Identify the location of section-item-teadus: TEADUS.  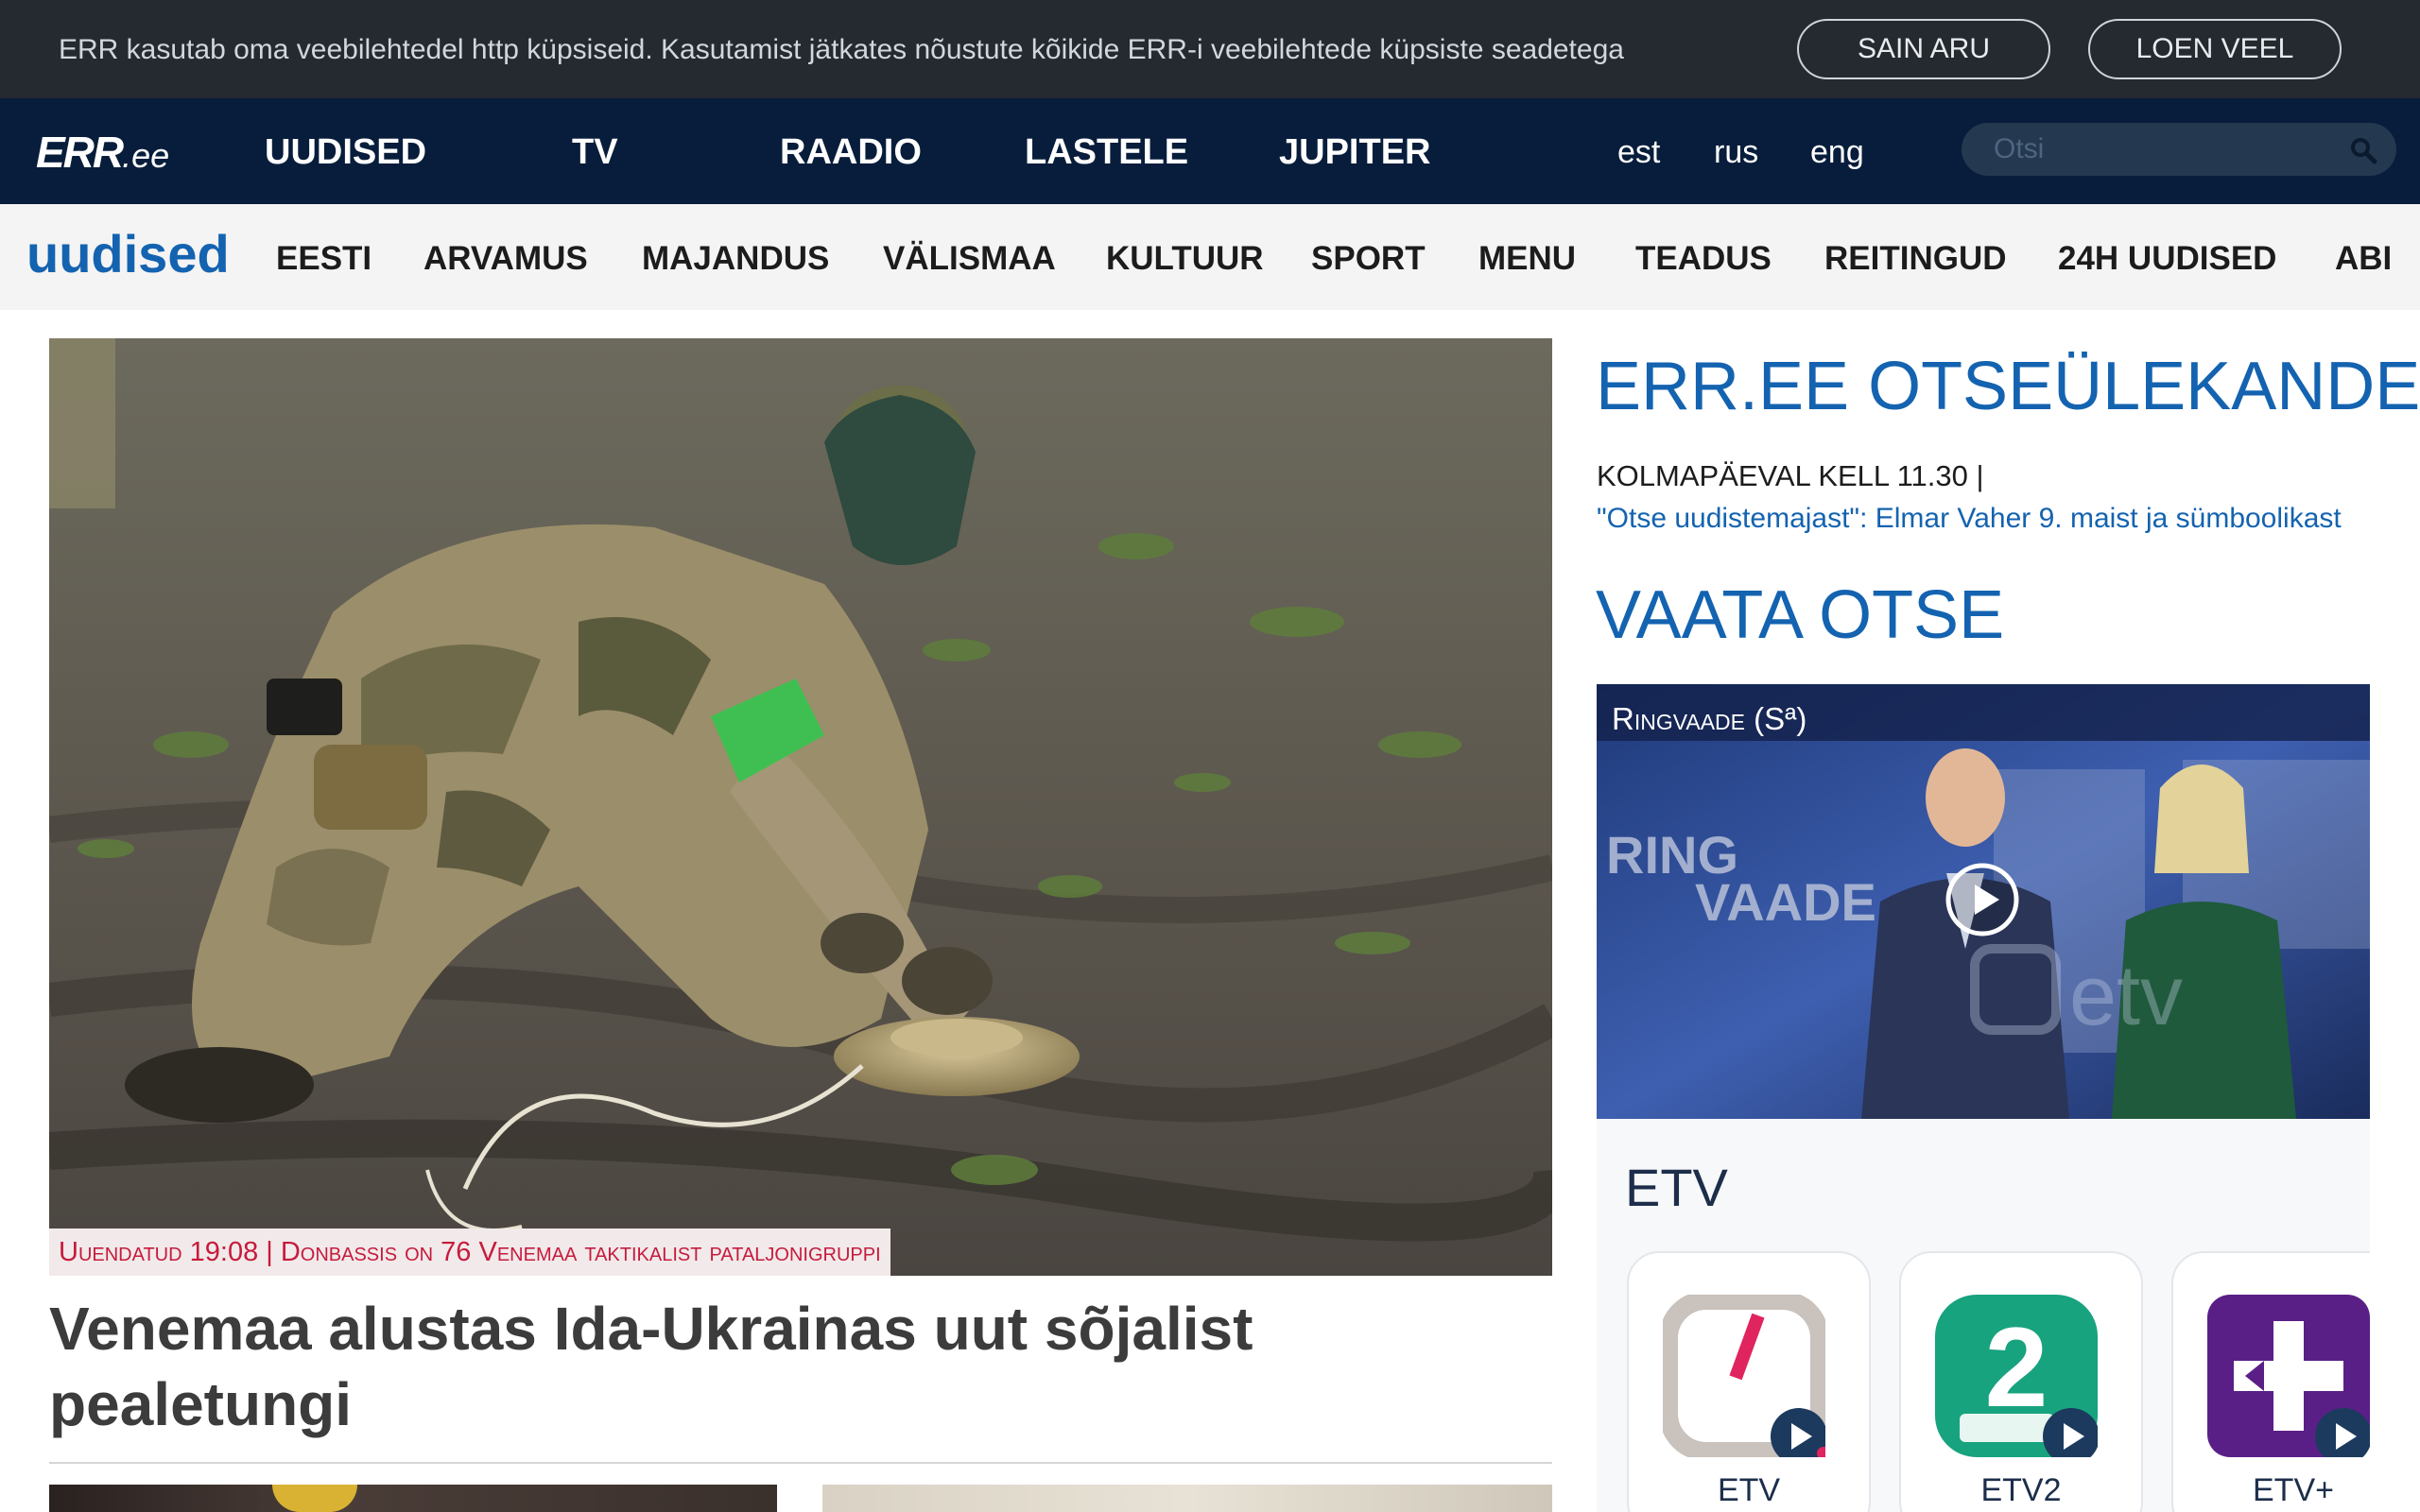
(1703, 259).